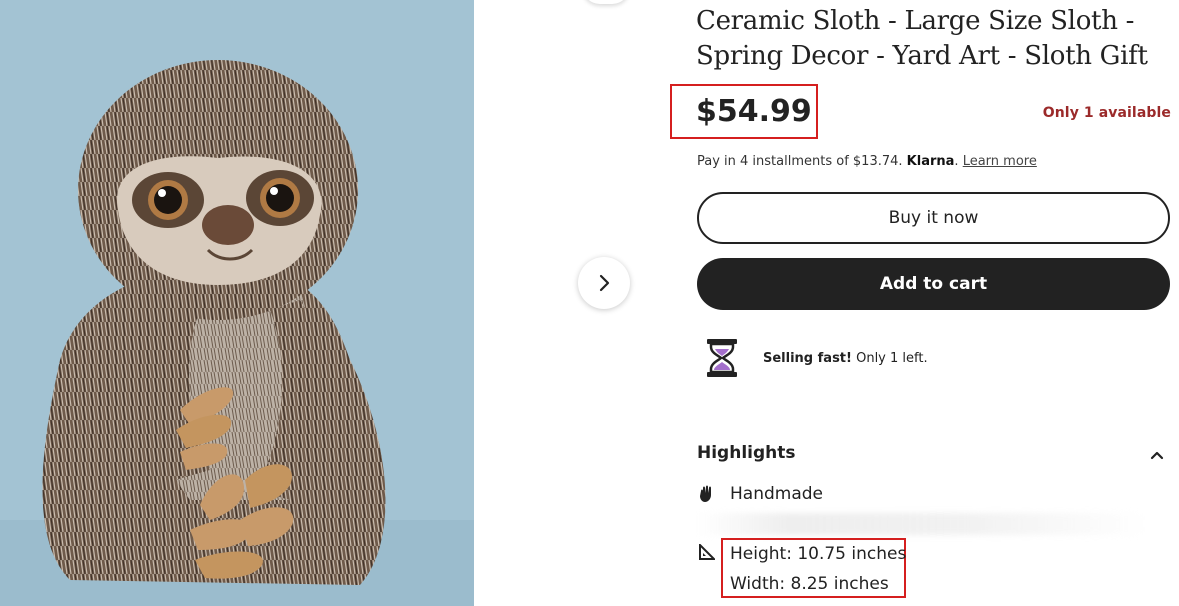 This screenshot has height=606, width=1179. I want to click on learn-more-link: Learn more, so click(1000, 161).